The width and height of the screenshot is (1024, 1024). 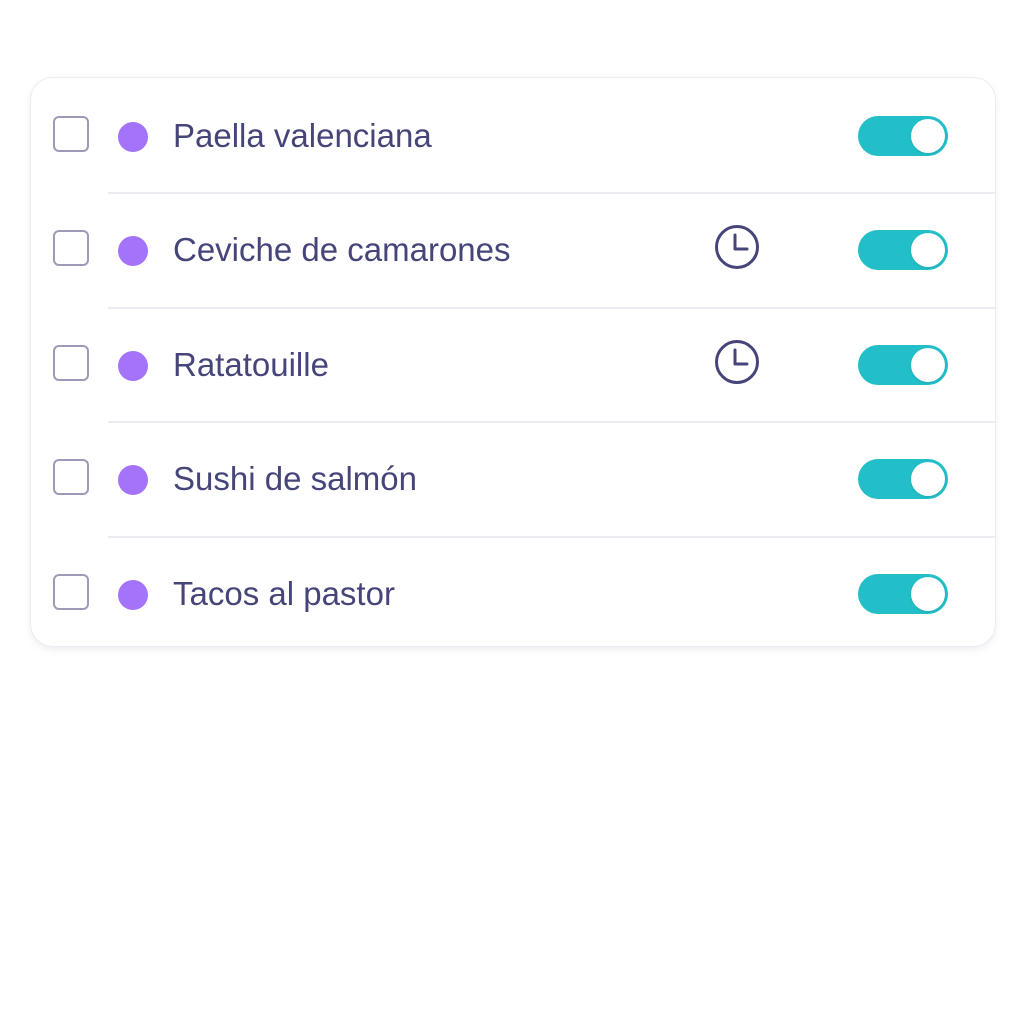 I want to click on list-item: Tacos al pastor, so click(x=513, y=590).